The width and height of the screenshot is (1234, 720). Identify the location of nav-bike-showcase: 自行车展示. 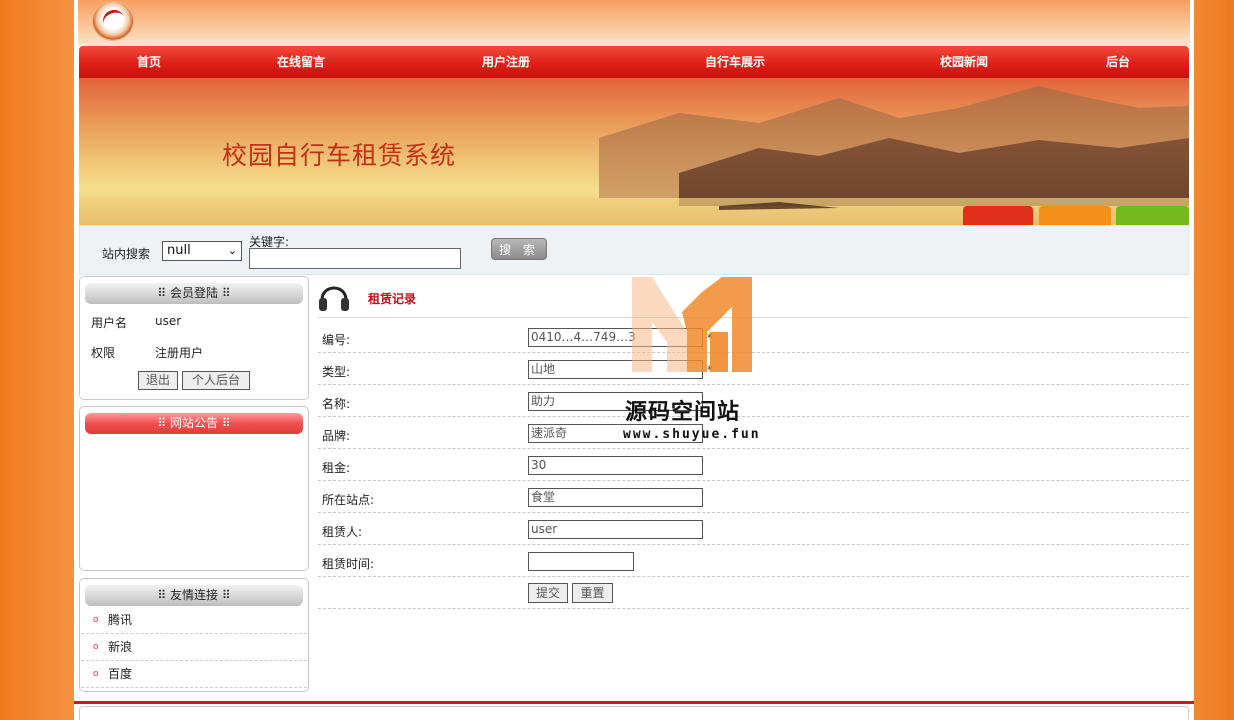
(735, 62).